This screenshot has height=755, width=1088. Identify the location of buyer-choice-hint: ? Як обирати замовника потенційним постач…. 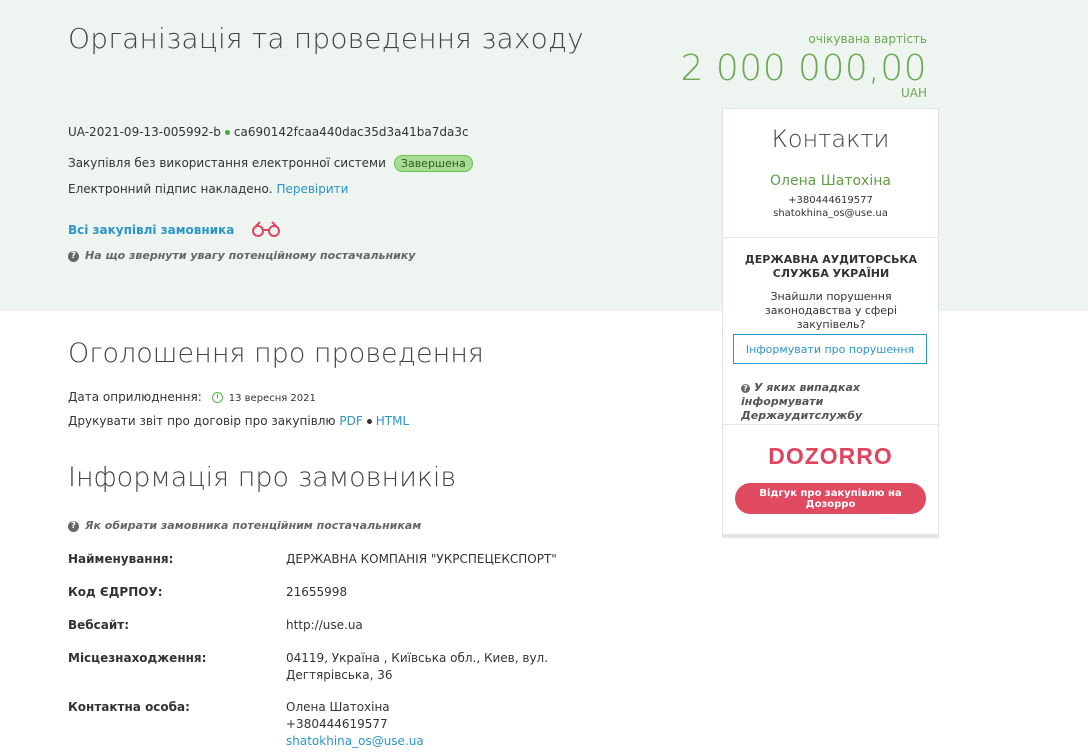
(244, 525).